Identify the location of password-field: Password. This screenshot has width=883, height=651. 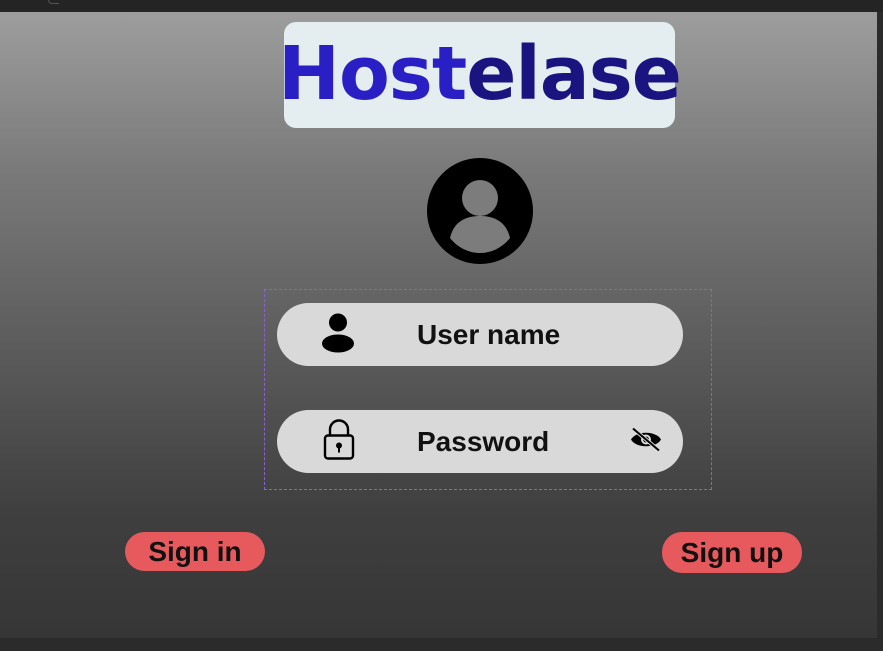
(480, 441).